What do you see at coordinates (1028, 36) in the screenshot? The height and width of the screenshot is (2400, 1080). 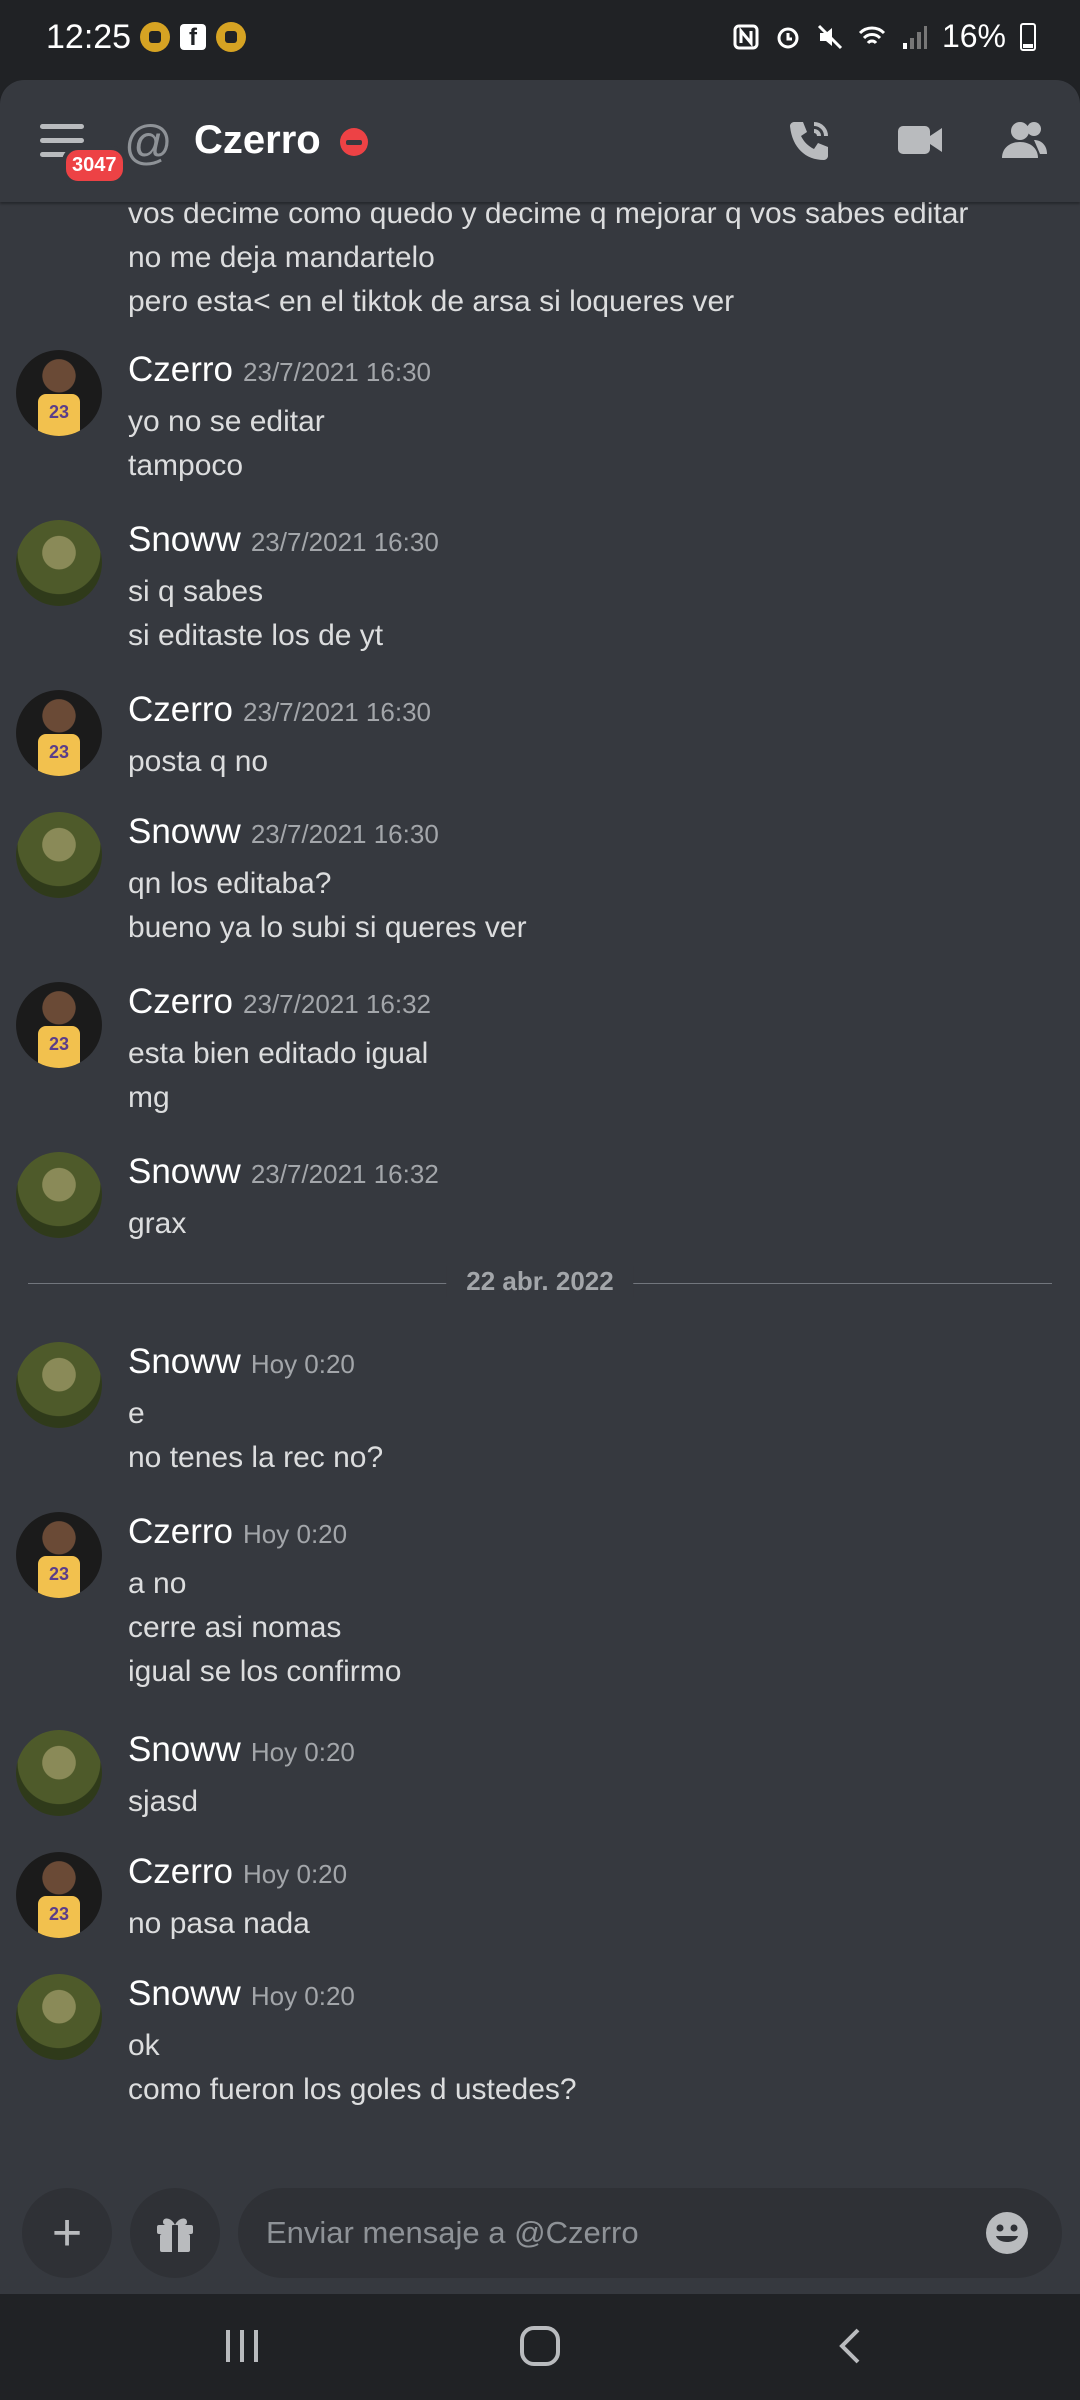 I see `battery-icon` at bounding box center [1028, 36].